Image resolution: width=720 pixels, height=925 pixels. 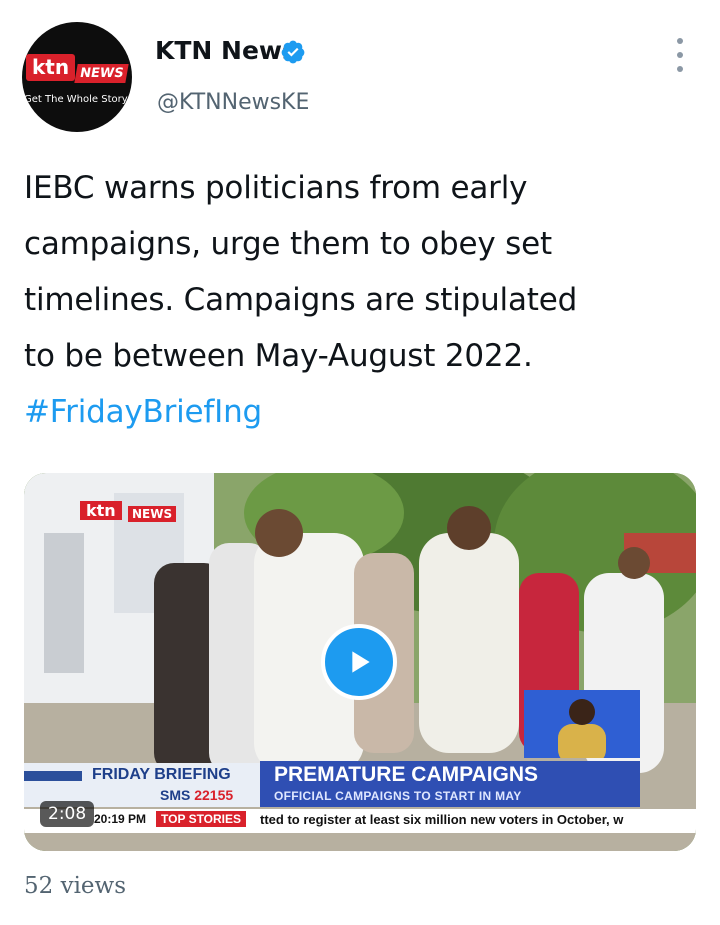 What do you see at coordinates (359, 412) in the screenshot?
I see `hashtag-link: #FridayBriefIng` at bounding box center [359, 412].